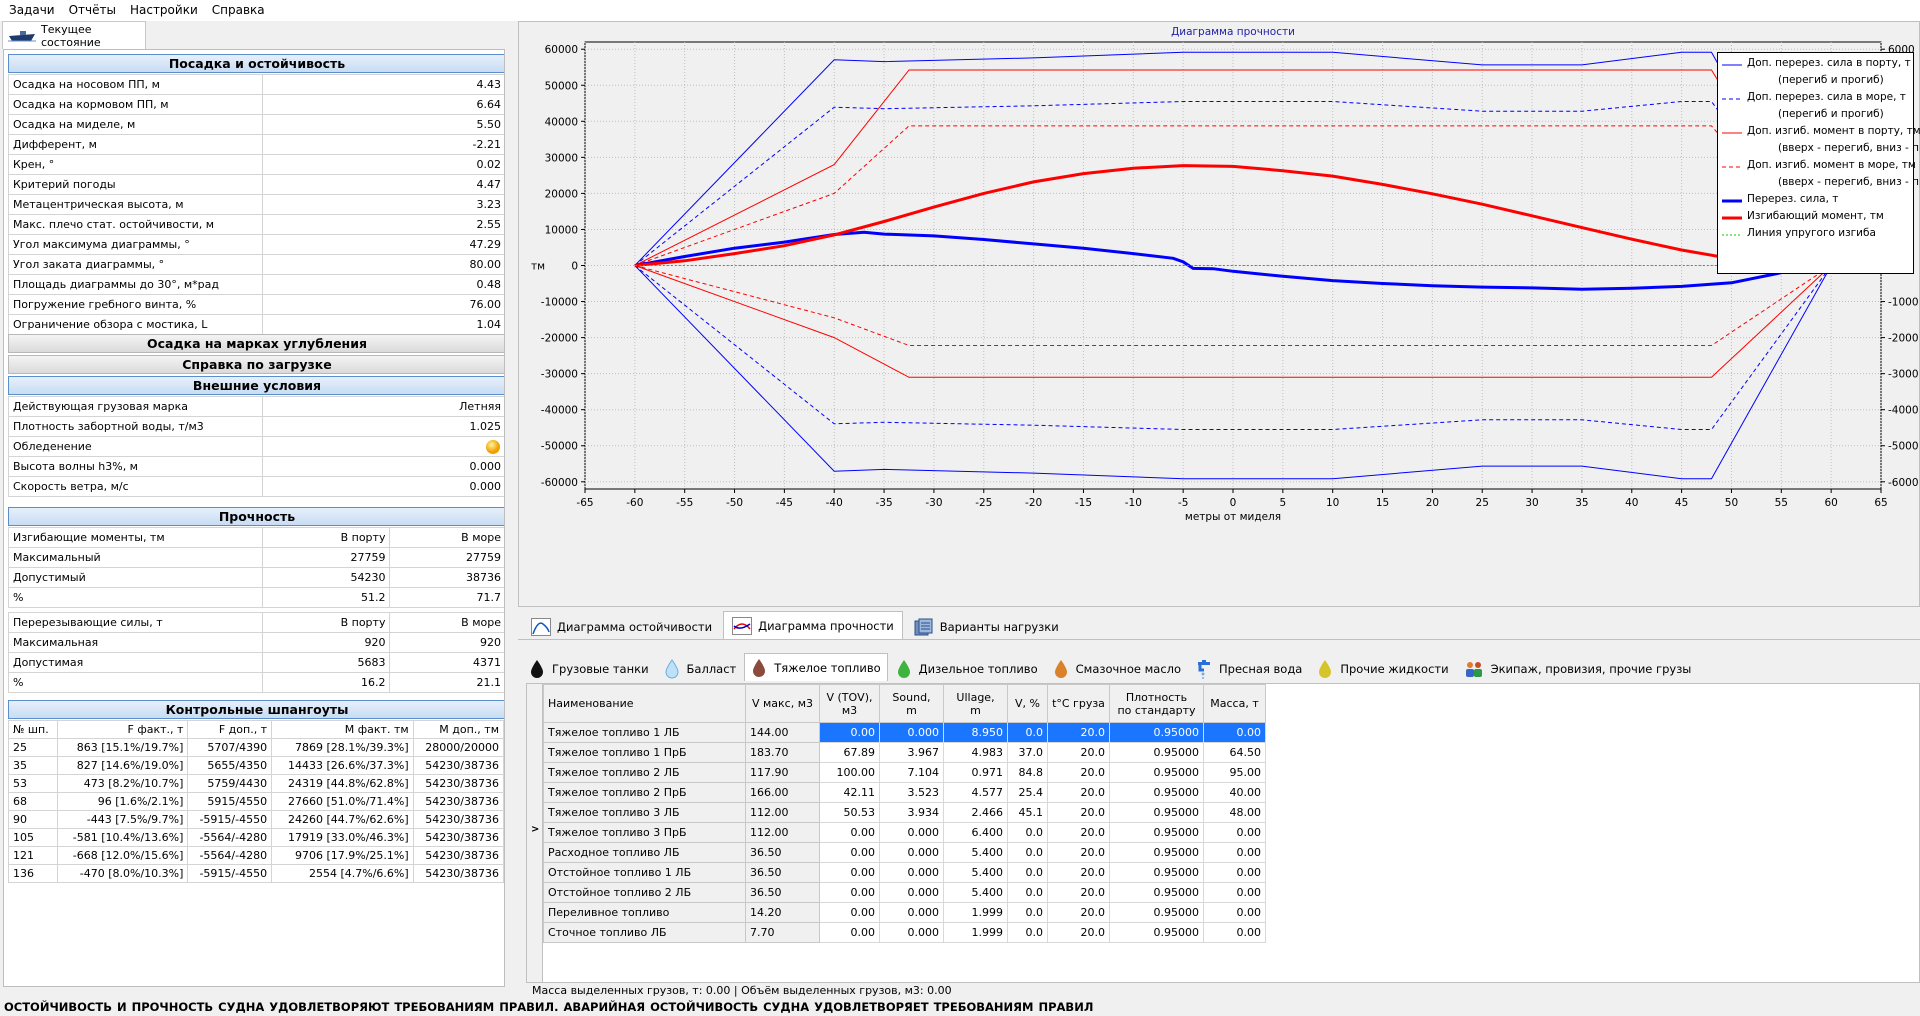 This screenshot has height=1016, width=1920. I want to click on horizontal-splitter, so click(1219, 648).